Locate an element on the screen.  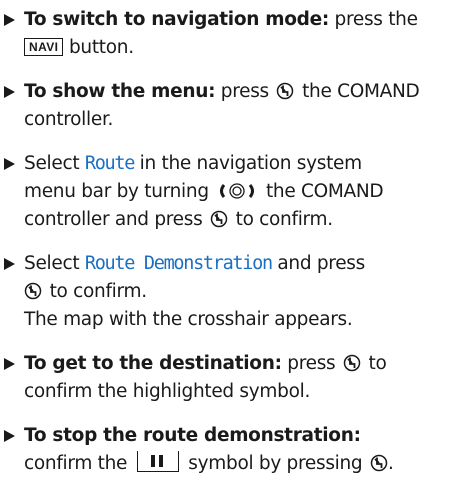
step-text: . is located at coordinates (390, 463).